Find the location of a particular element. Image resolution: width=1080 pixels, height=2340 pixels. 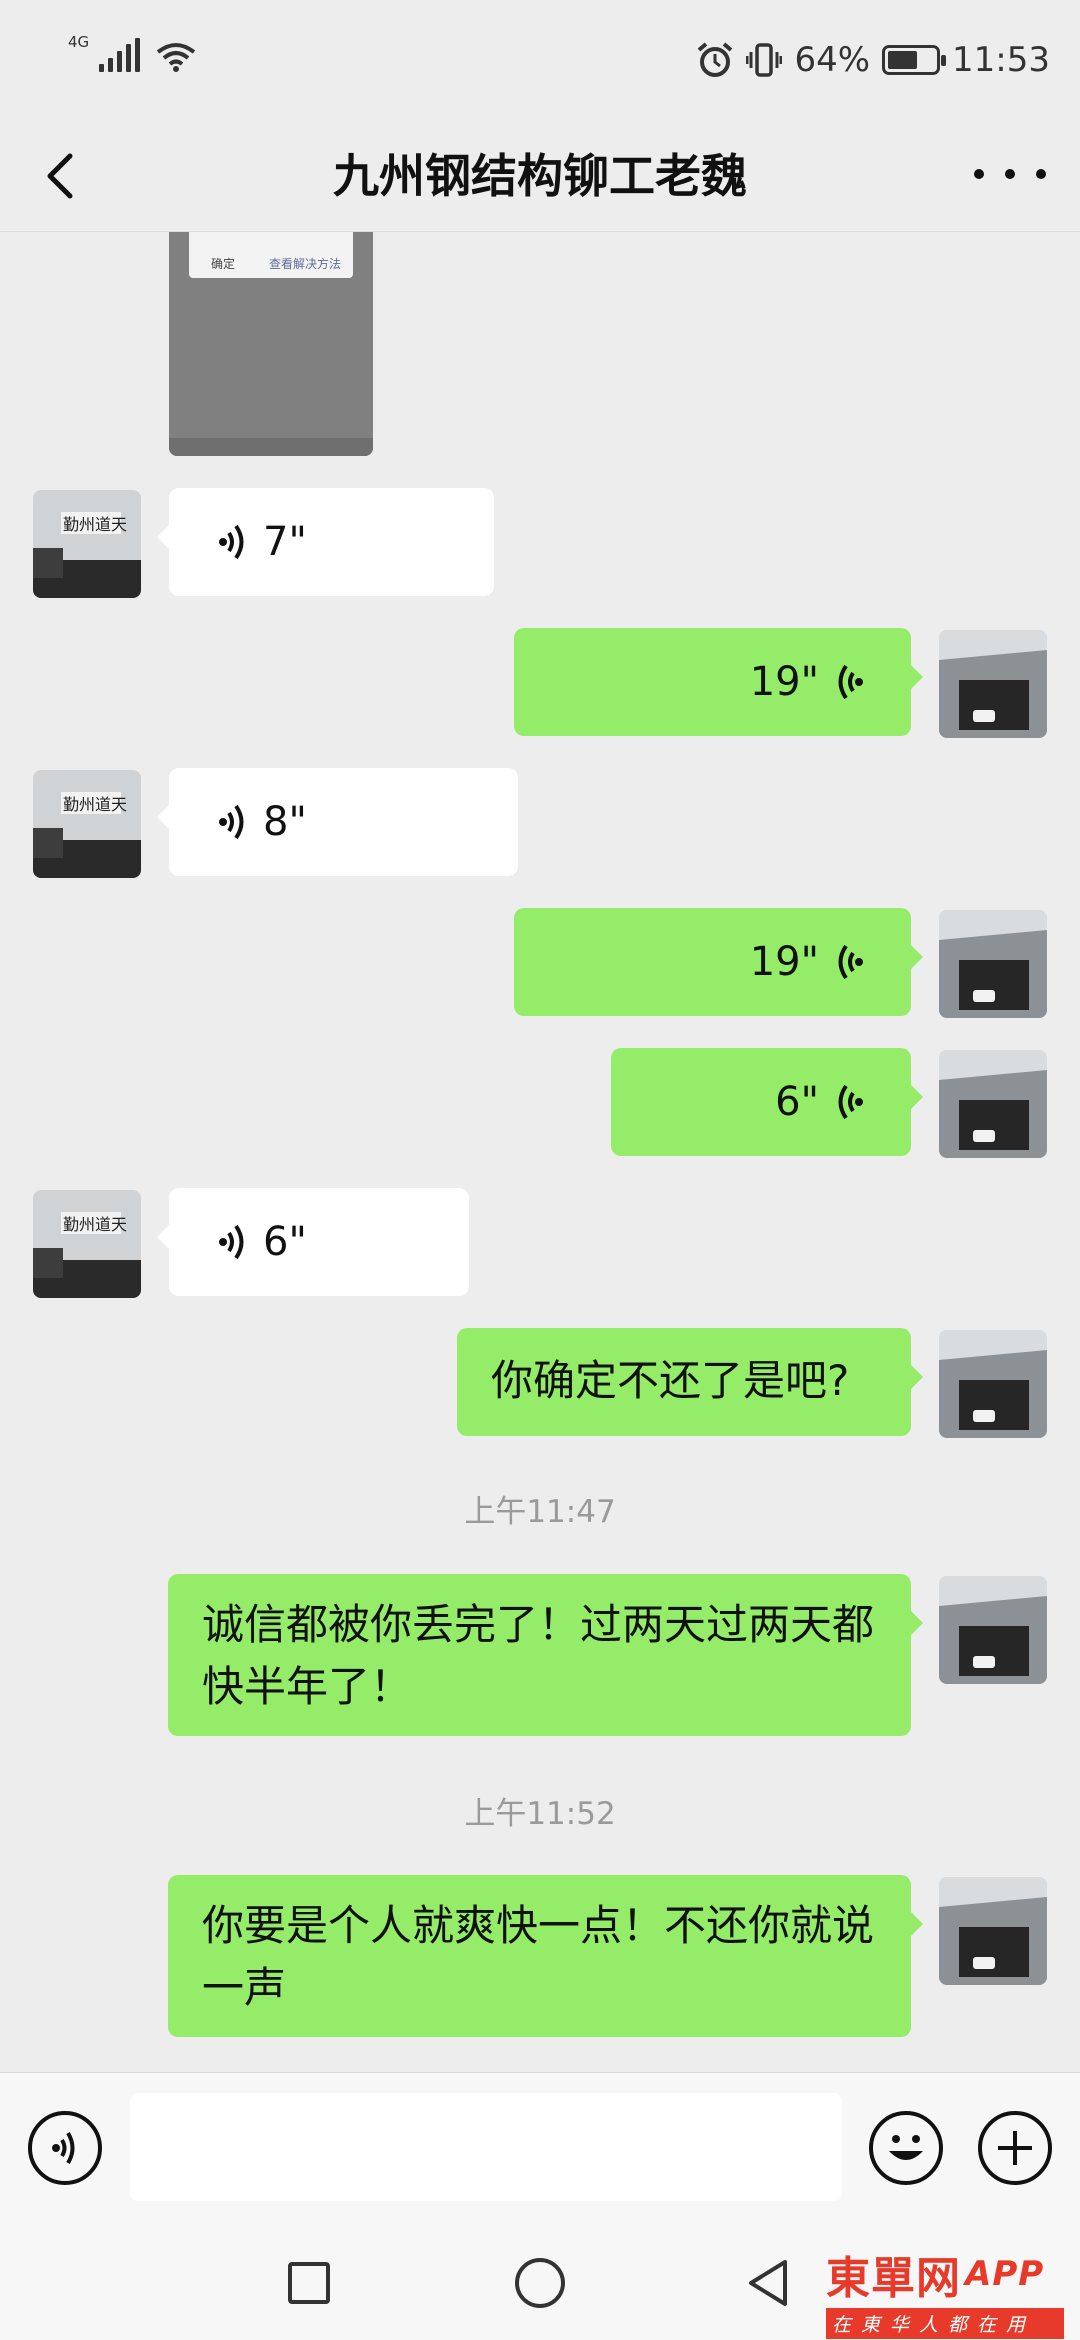

emoji-icon is located at coordinates (906, 2147).